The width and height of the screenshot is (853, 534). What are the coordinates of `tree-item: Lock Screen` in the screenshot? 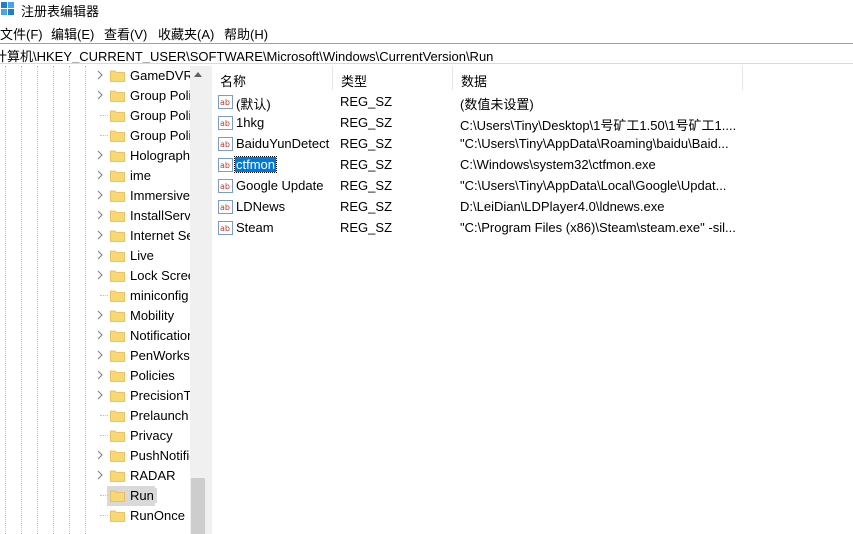 It's located at (95, 276).